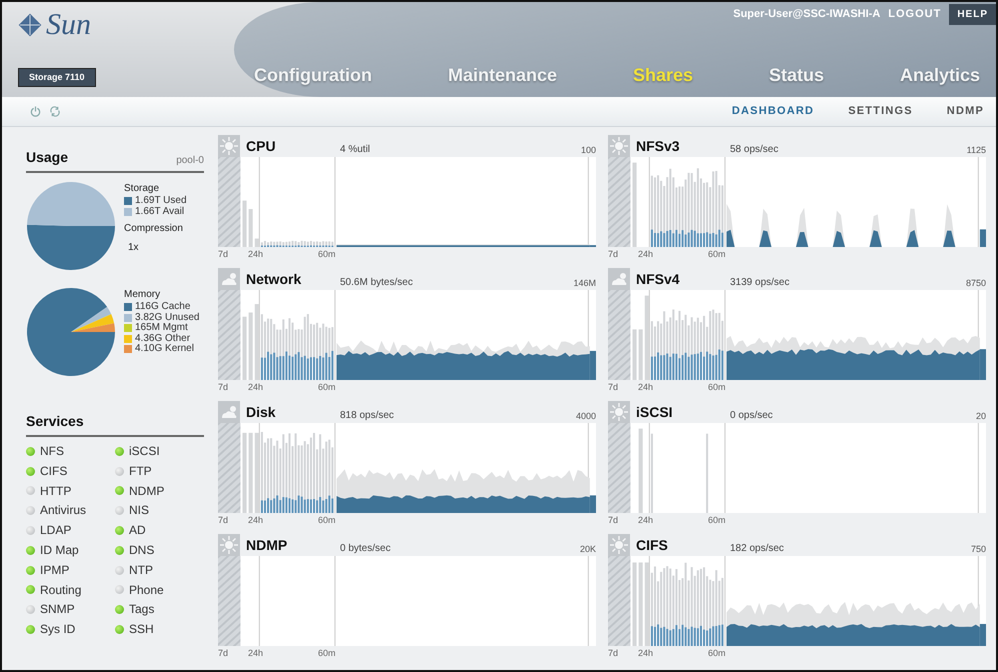 This screenshot has height=672, width=998. What do you see at coordinates (143, 295) in the screenshot?
I see `legend-title: Memory` at bounding box center [143, 295].